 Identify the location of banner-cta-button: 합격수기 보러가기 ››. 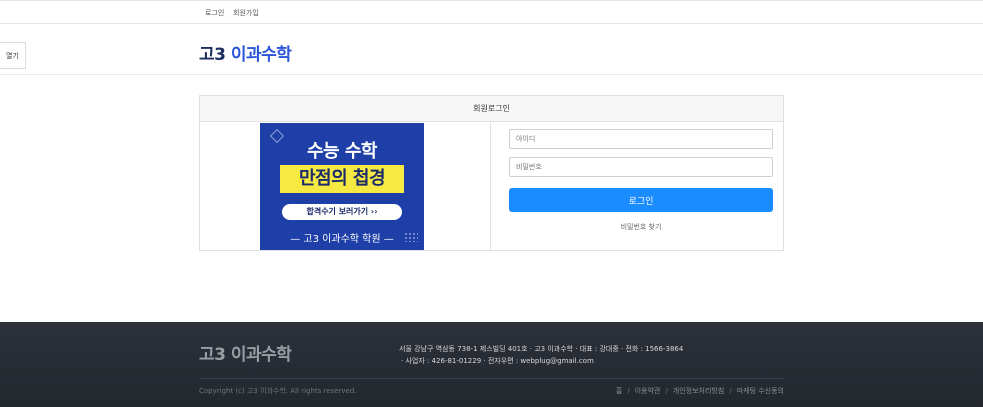
(342, 212).